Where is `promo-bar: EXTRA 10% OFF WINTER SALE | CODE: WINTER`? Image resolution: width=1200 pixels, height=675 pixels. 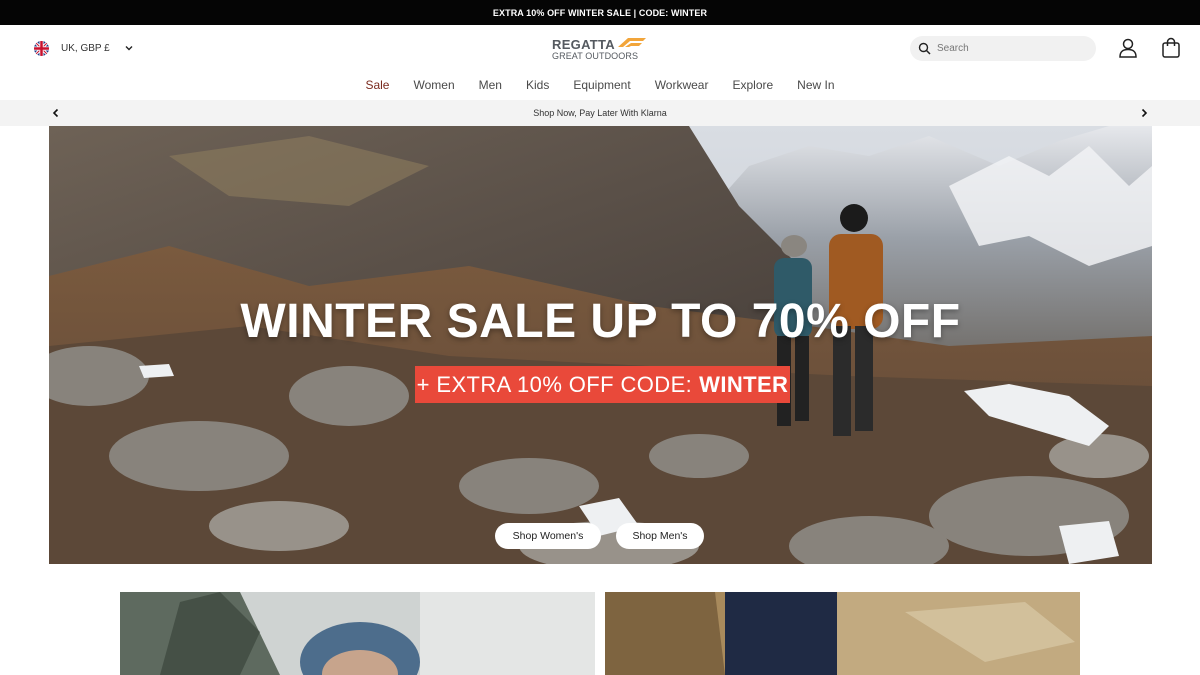 promo-bar: EXTRA 10% OFF WINTER SALE | CODE: WINTER is located at coordinates (600, 12).